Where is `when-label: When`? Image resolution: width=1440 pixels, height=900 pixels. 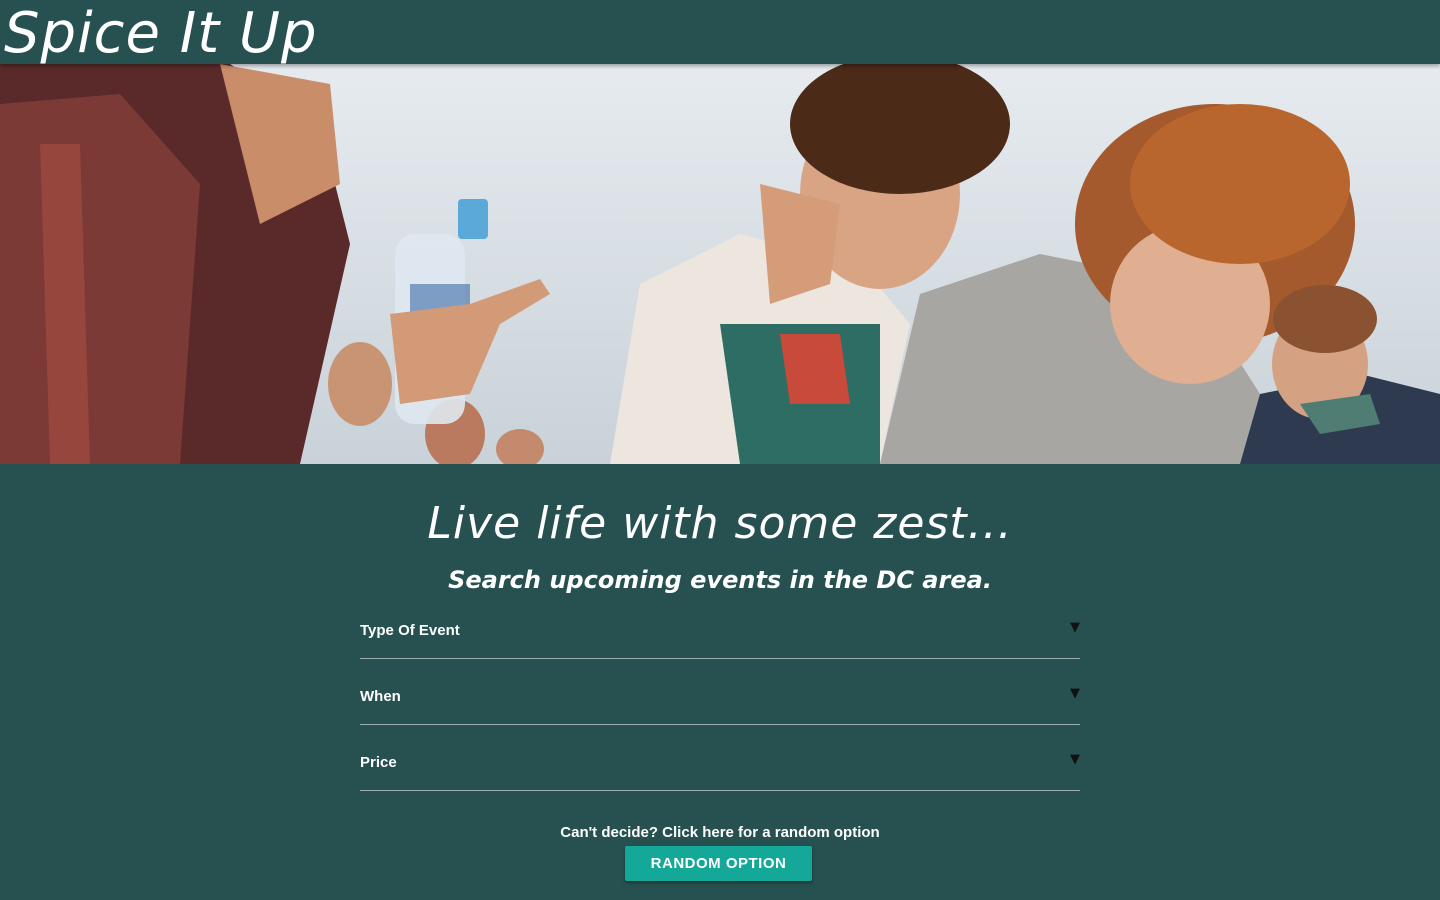
when-label: When is located at coordinates (380, 696).